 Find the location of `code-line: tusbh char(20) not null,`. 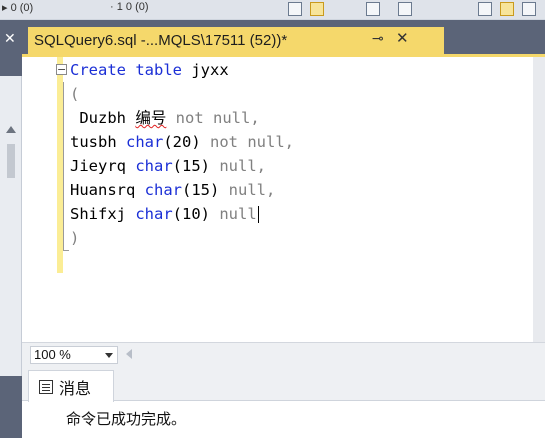

code-line: tusbh char(20) not null, is located at coordinates (182, 142).